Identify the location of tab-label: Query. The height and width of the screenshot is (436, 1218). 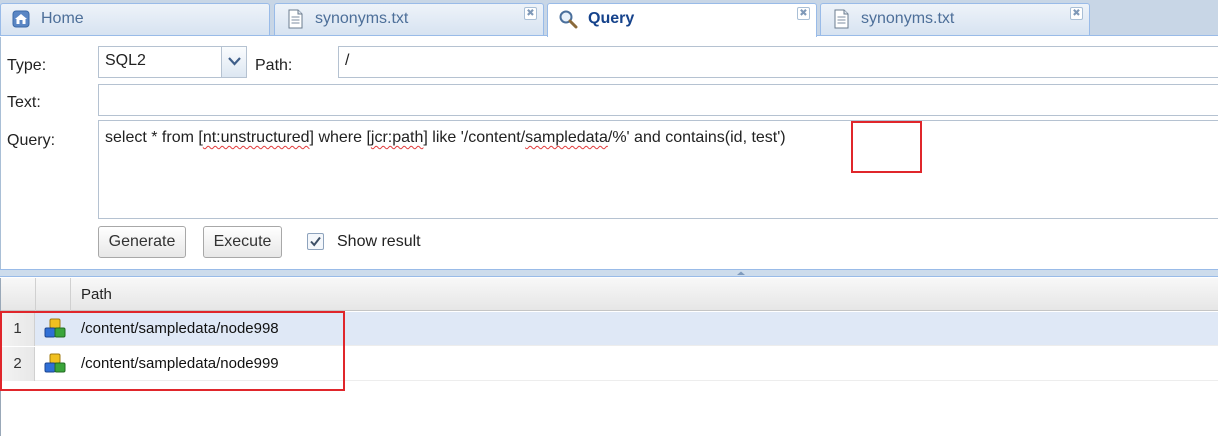
(611, 18).